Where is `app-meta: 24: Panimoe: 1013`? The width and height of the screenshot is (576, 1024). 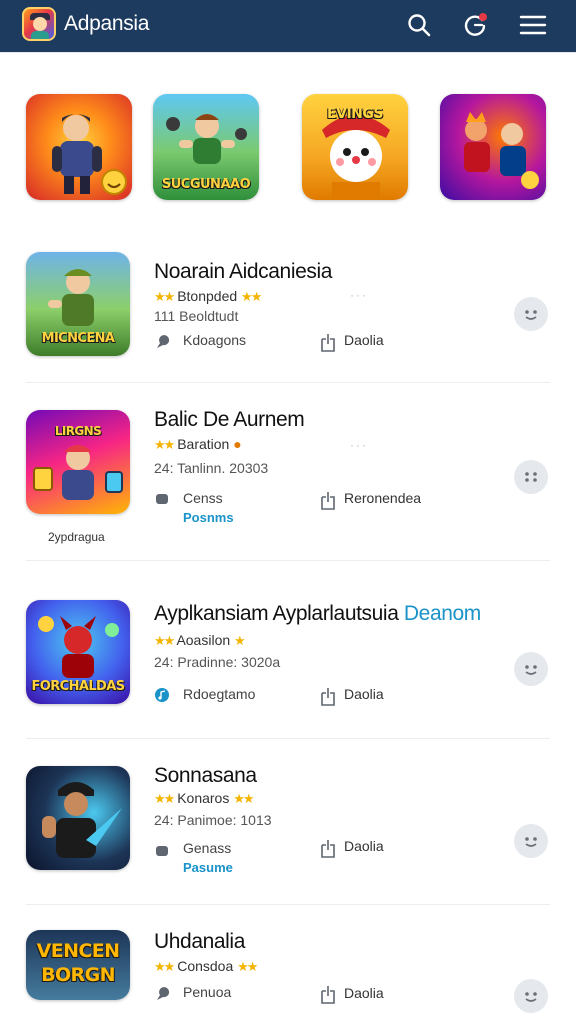
app-meta: 24: Panimoe: 1013 is located at coordinates (213, 820).